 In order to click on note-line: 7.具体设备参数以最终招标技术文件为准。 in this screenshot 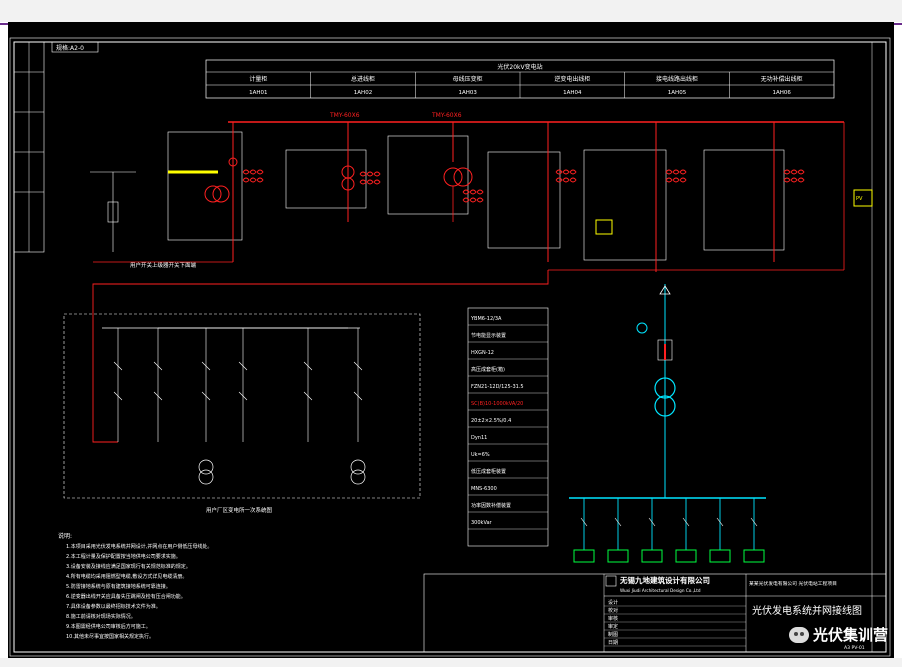, I will do `click(113, 606)`.